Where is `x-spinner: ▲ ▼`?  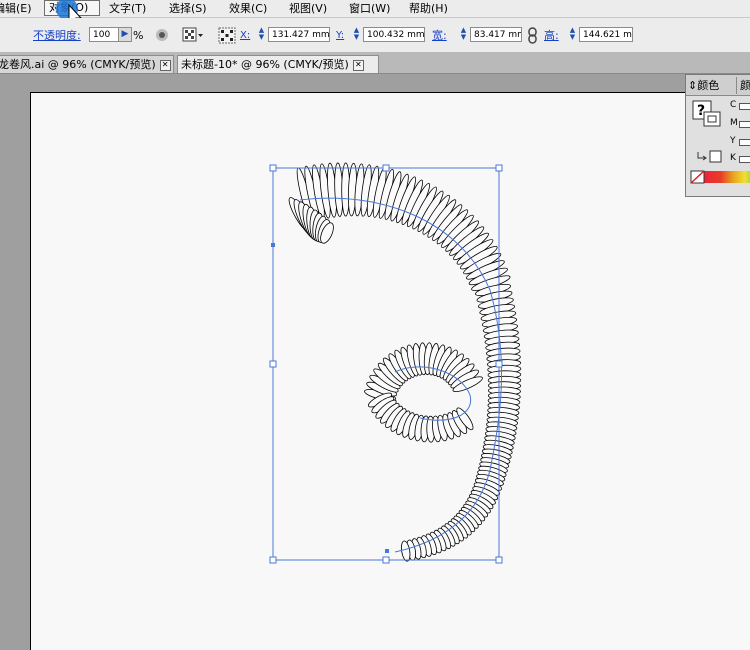
x-spinner: ▲ ▼ is located at coordinates (261, 34).